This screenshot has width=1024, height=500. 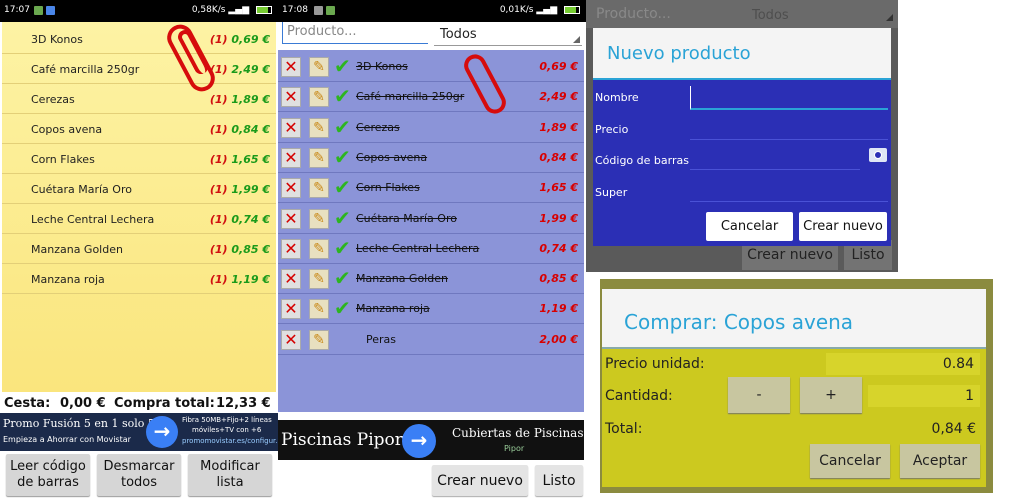 What do you see at coordinates (558, 188) in the screenshot?
I see `item-price: 1,65 €` at bounding box center [558, 188].